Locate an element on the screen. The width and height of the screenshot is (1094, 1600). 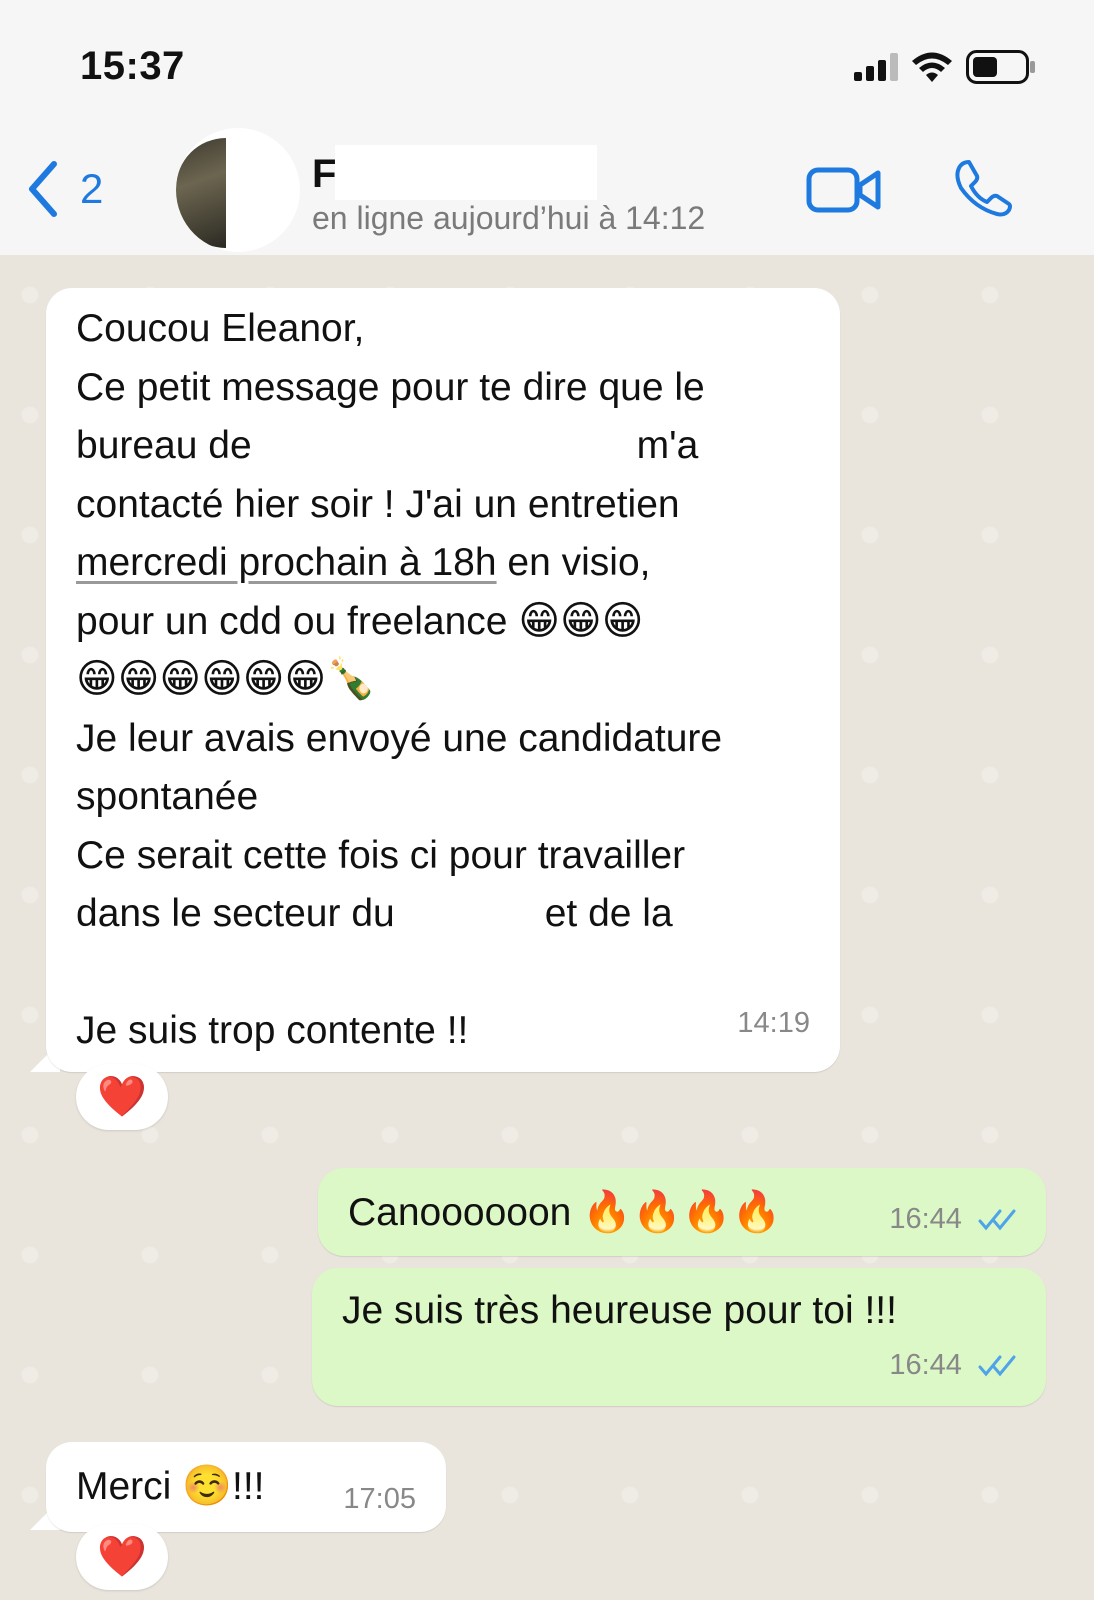
voice-call-button is located at coordinates (983, 190).